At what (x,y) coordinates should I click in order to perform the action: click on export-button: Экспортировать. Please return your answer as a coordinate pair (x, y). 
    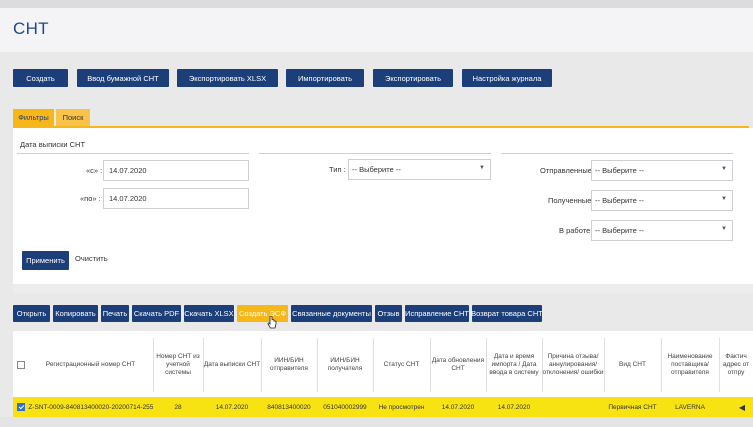
    Looking at the image, I should click on (413, 78).